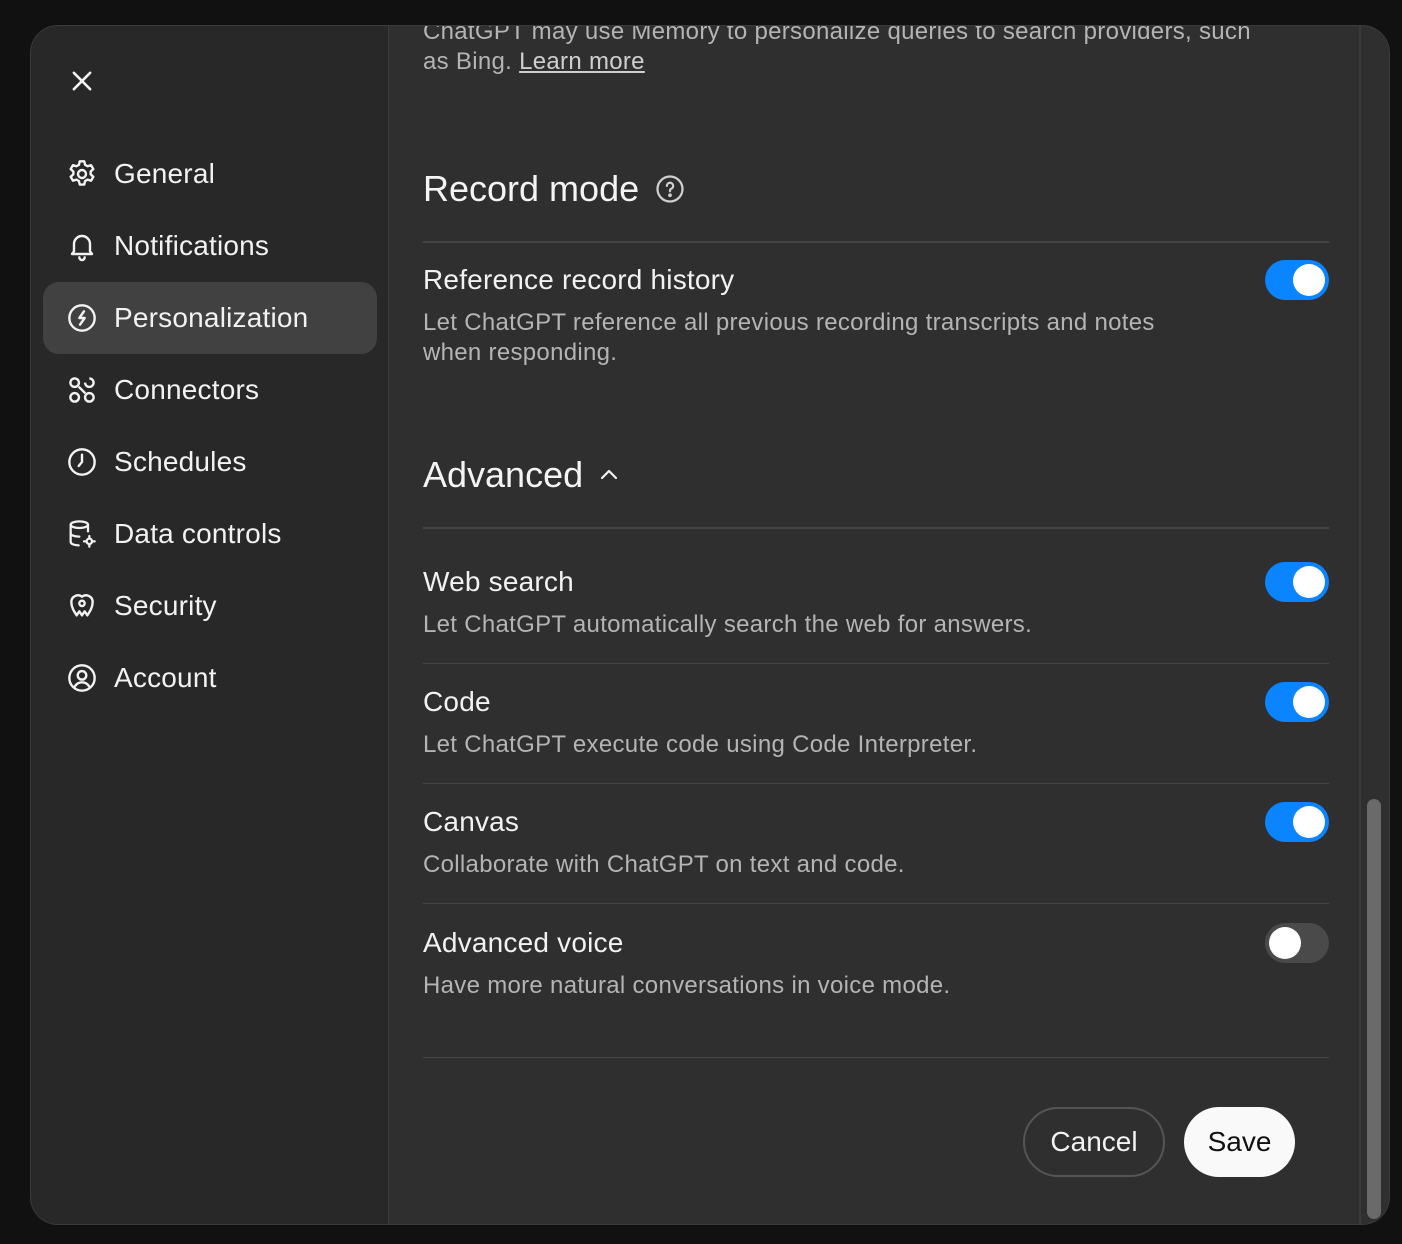 This screenshot has height=1244, width=1402. What do you see at coordinates (82, 246) in the screenshot?
I see `bell-icon` at bounding box center [82, 246].